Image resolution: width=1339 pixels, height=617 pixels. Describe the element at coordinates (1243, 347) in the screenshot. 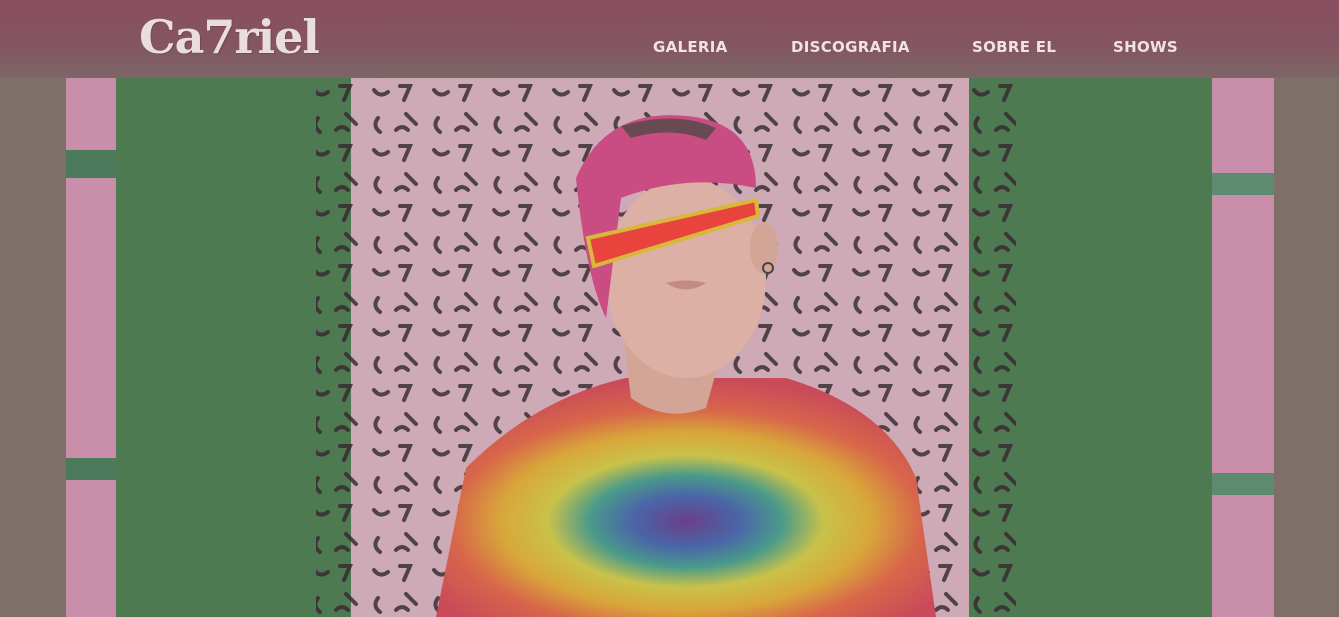

I see `pink-strip-right` at that location.